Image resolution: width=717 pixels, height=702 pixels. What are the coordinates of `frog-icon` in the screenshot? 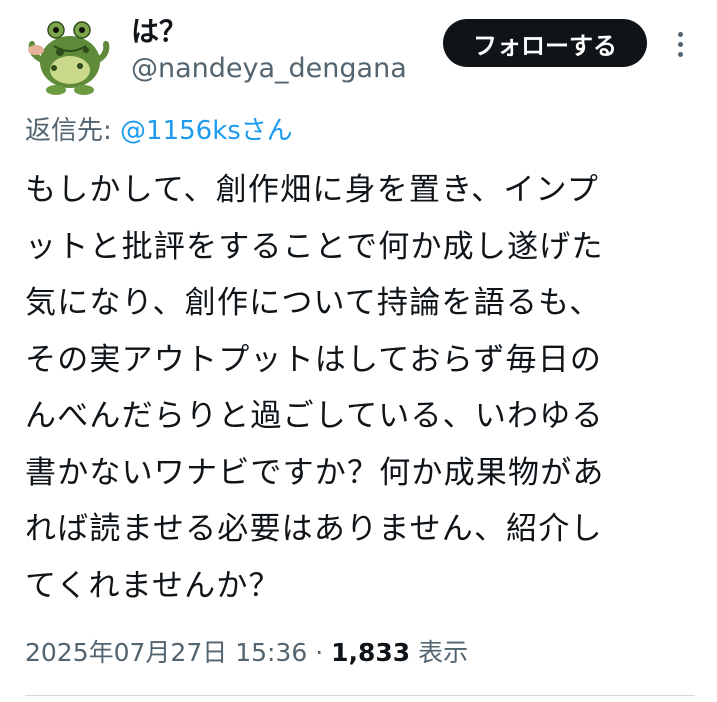 It's located at (68, 54).